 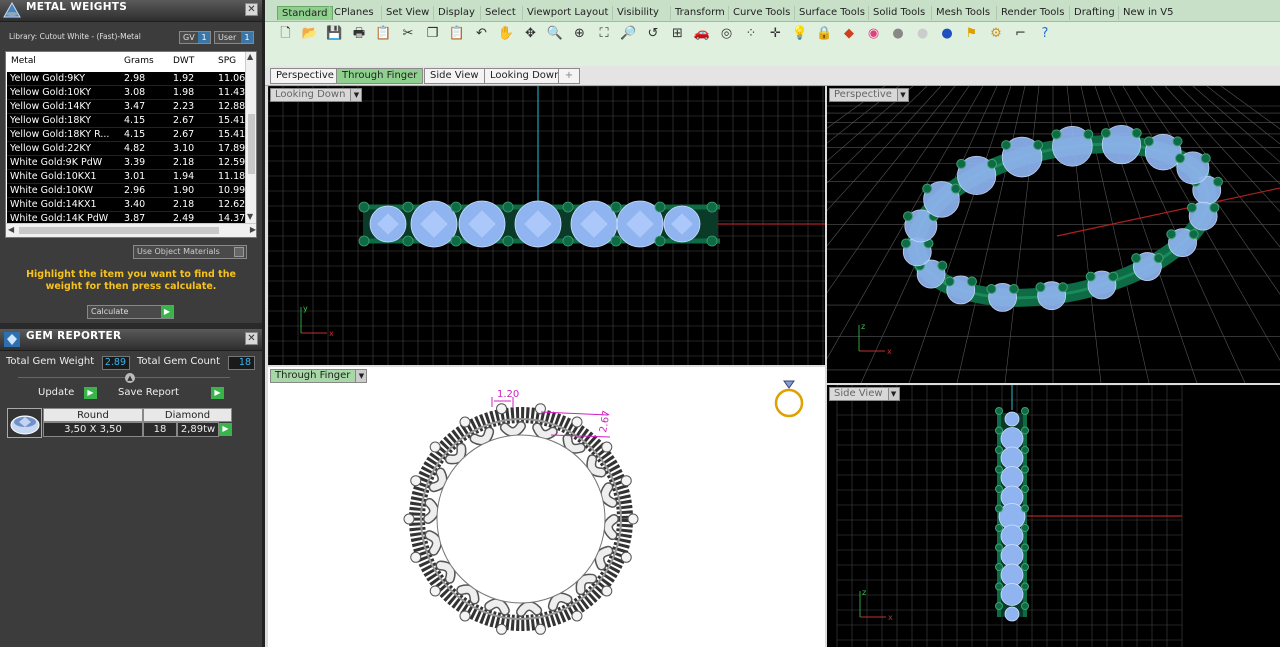 I want to click on table-row: White Gold:9K PdW 3.39 2.18 12.59, so click(x=126, y=163).